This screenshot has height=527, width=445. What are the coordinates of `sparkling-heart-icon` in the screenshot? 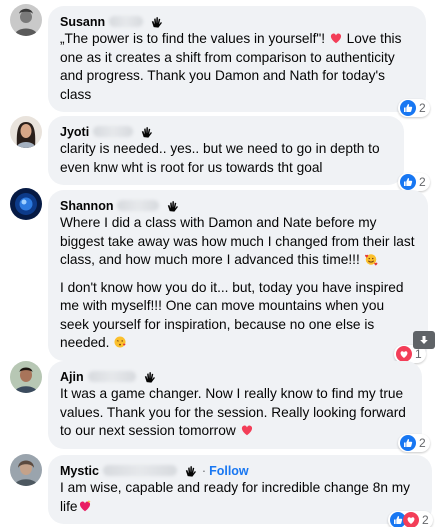 It's located at (85, 506).